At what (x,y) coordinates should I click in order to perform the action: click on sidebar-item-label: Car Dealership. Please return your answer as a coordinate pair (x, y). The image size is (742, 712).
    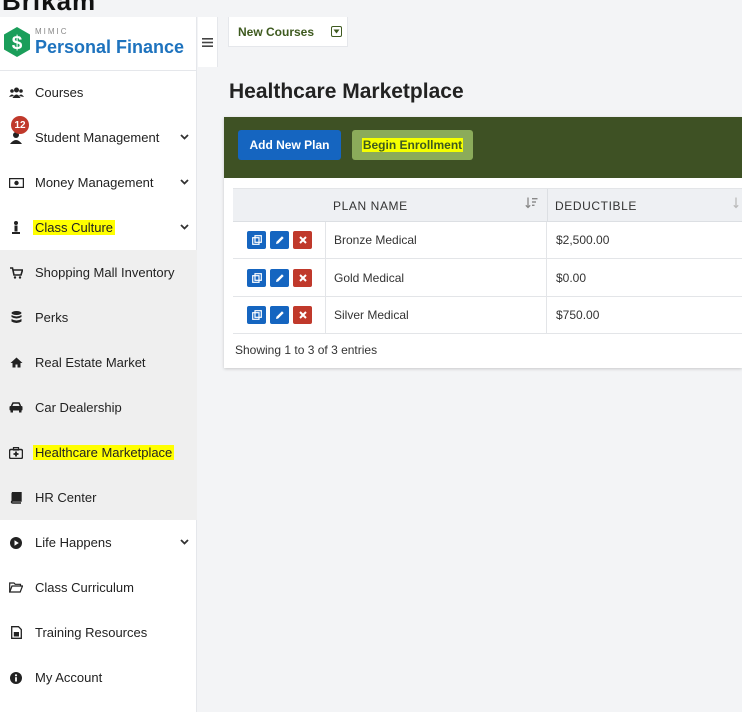
    Looking at the image, I should click on (78, 407).